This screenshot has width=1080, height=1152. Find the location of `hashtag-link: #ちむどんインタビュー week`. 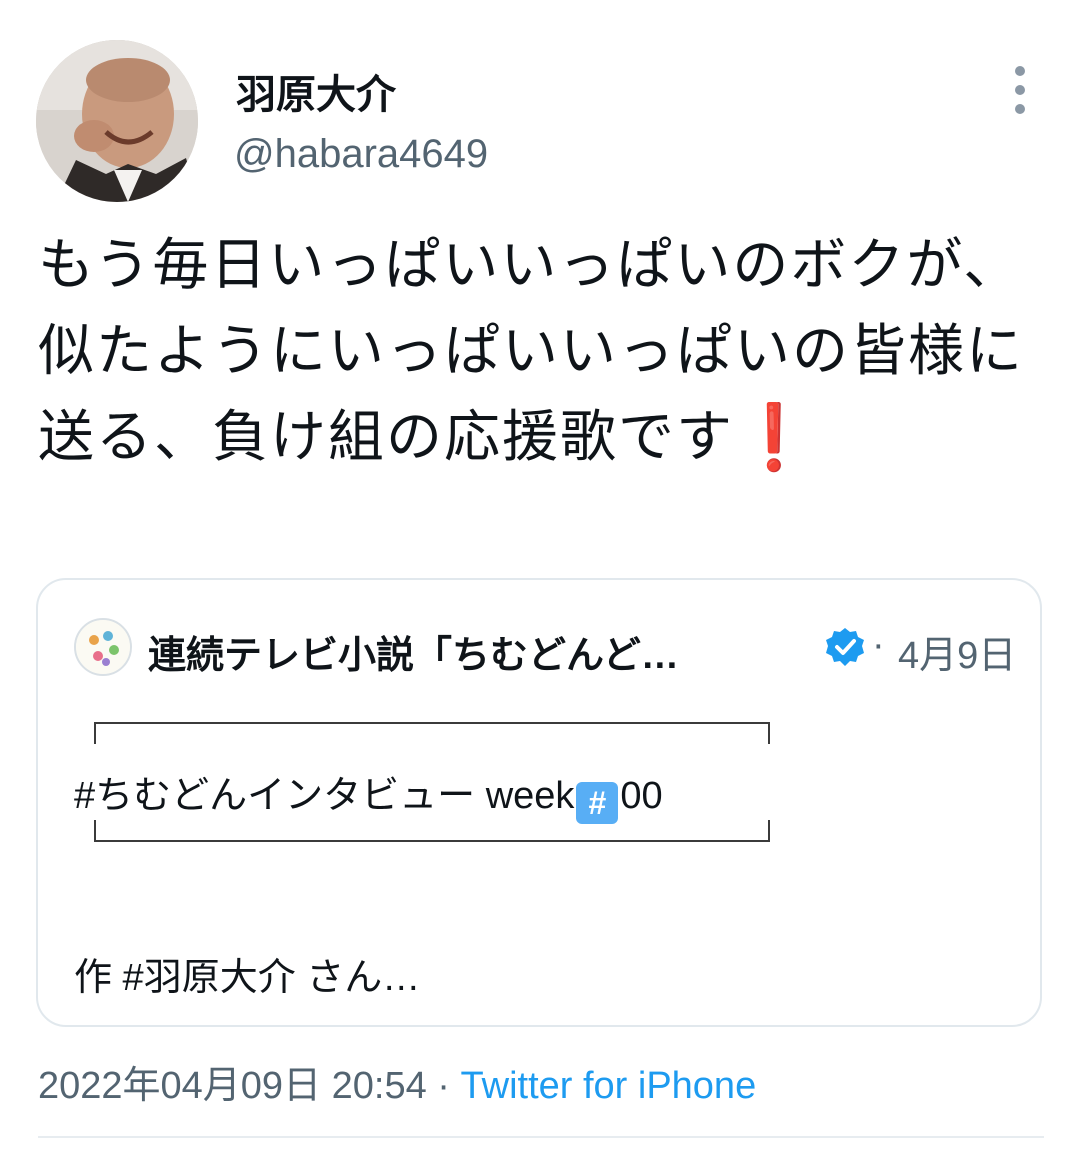

hashtag-link: #ちむどんインタビュー week is located at coordinates (324, 796).